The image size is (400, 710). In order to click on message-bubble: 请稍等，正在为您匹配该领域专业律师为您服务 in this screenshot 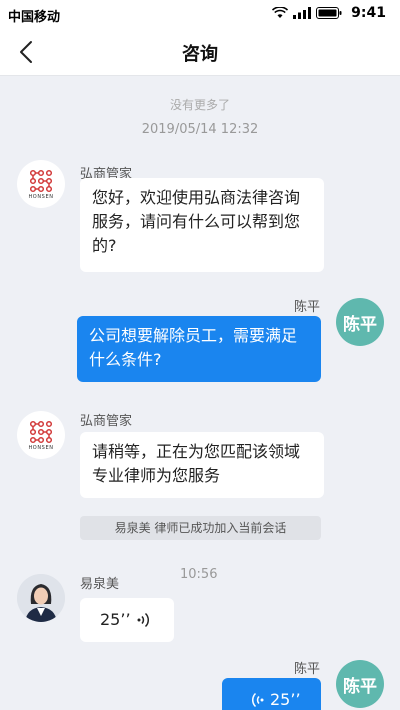, I will do `click(202, 465)`.